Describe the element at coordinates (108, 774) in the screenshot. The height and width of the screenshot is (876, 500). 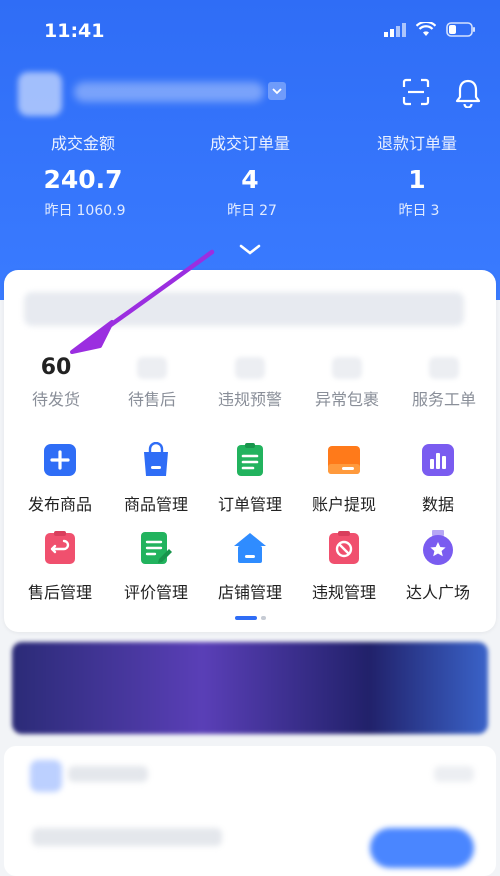
I see `lower-card-title-blurred` at that location.